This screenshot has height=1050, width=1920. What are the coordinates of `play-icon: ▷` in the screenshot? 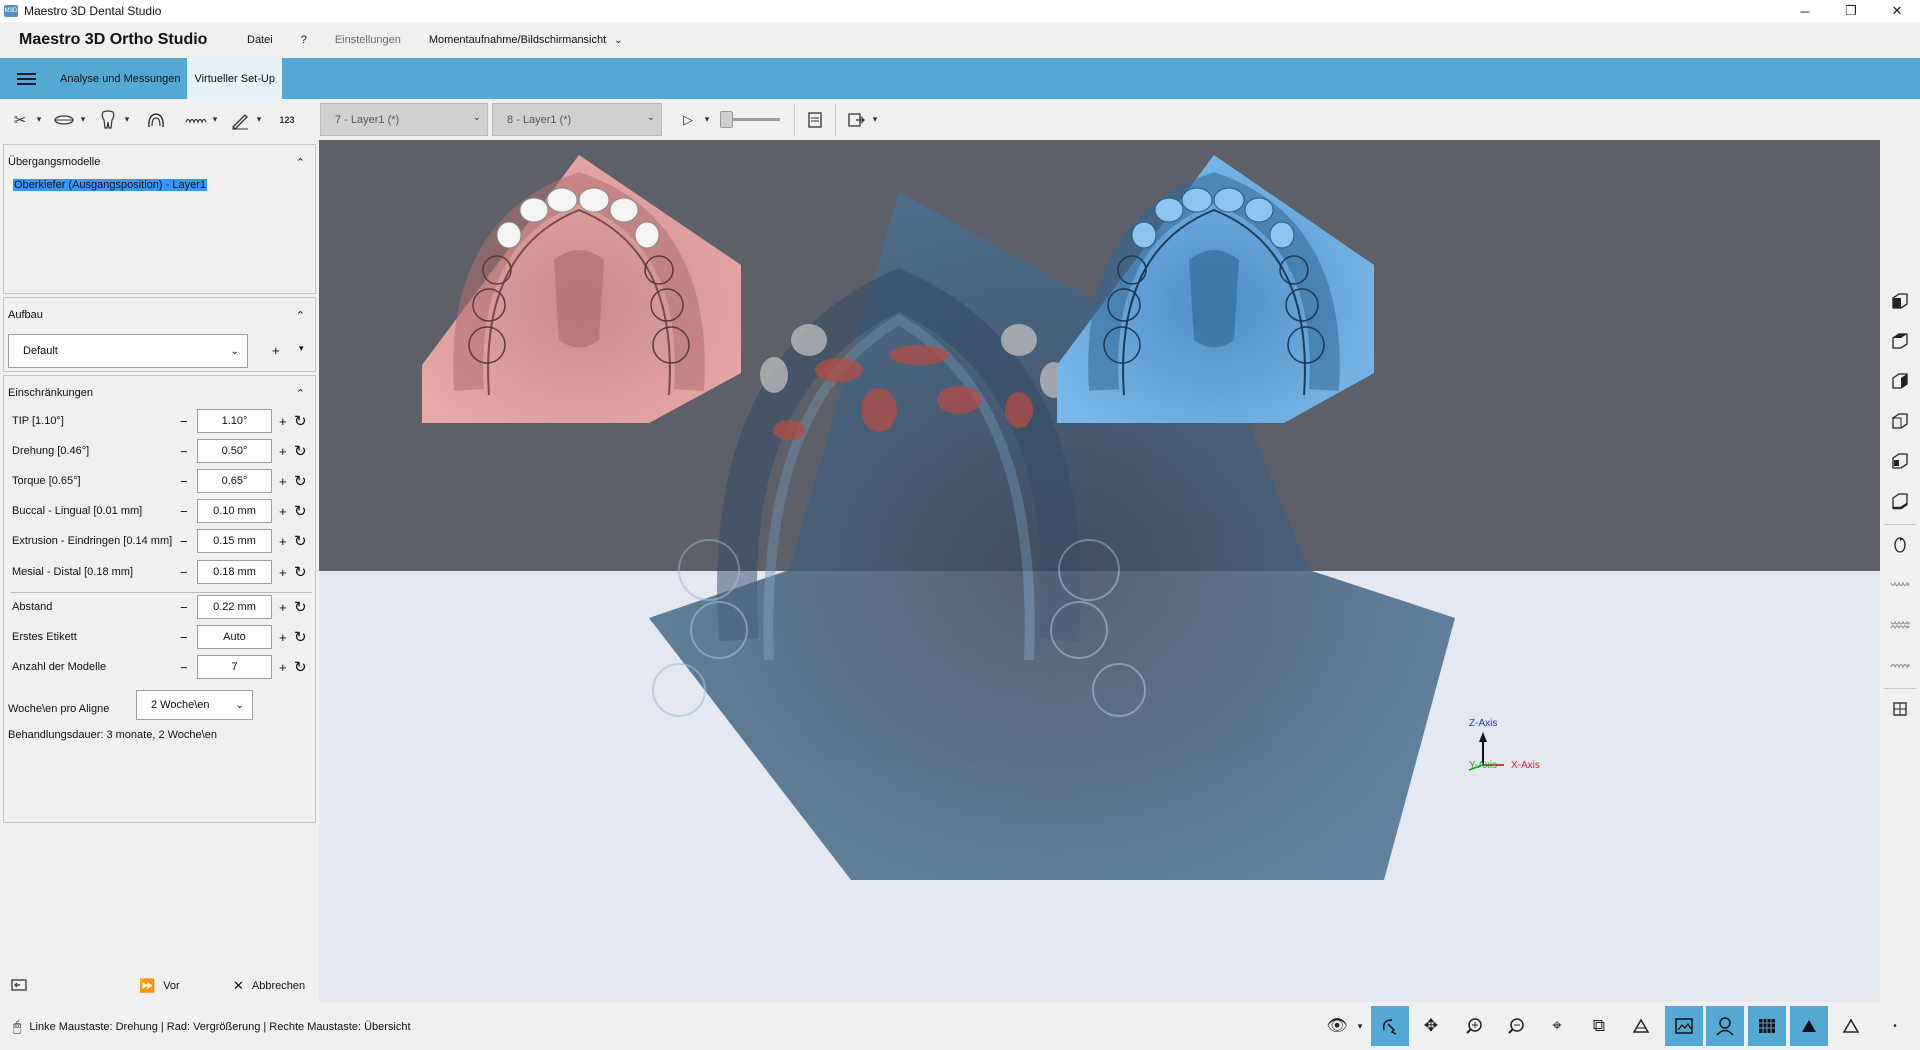 It's located at (688, 120).